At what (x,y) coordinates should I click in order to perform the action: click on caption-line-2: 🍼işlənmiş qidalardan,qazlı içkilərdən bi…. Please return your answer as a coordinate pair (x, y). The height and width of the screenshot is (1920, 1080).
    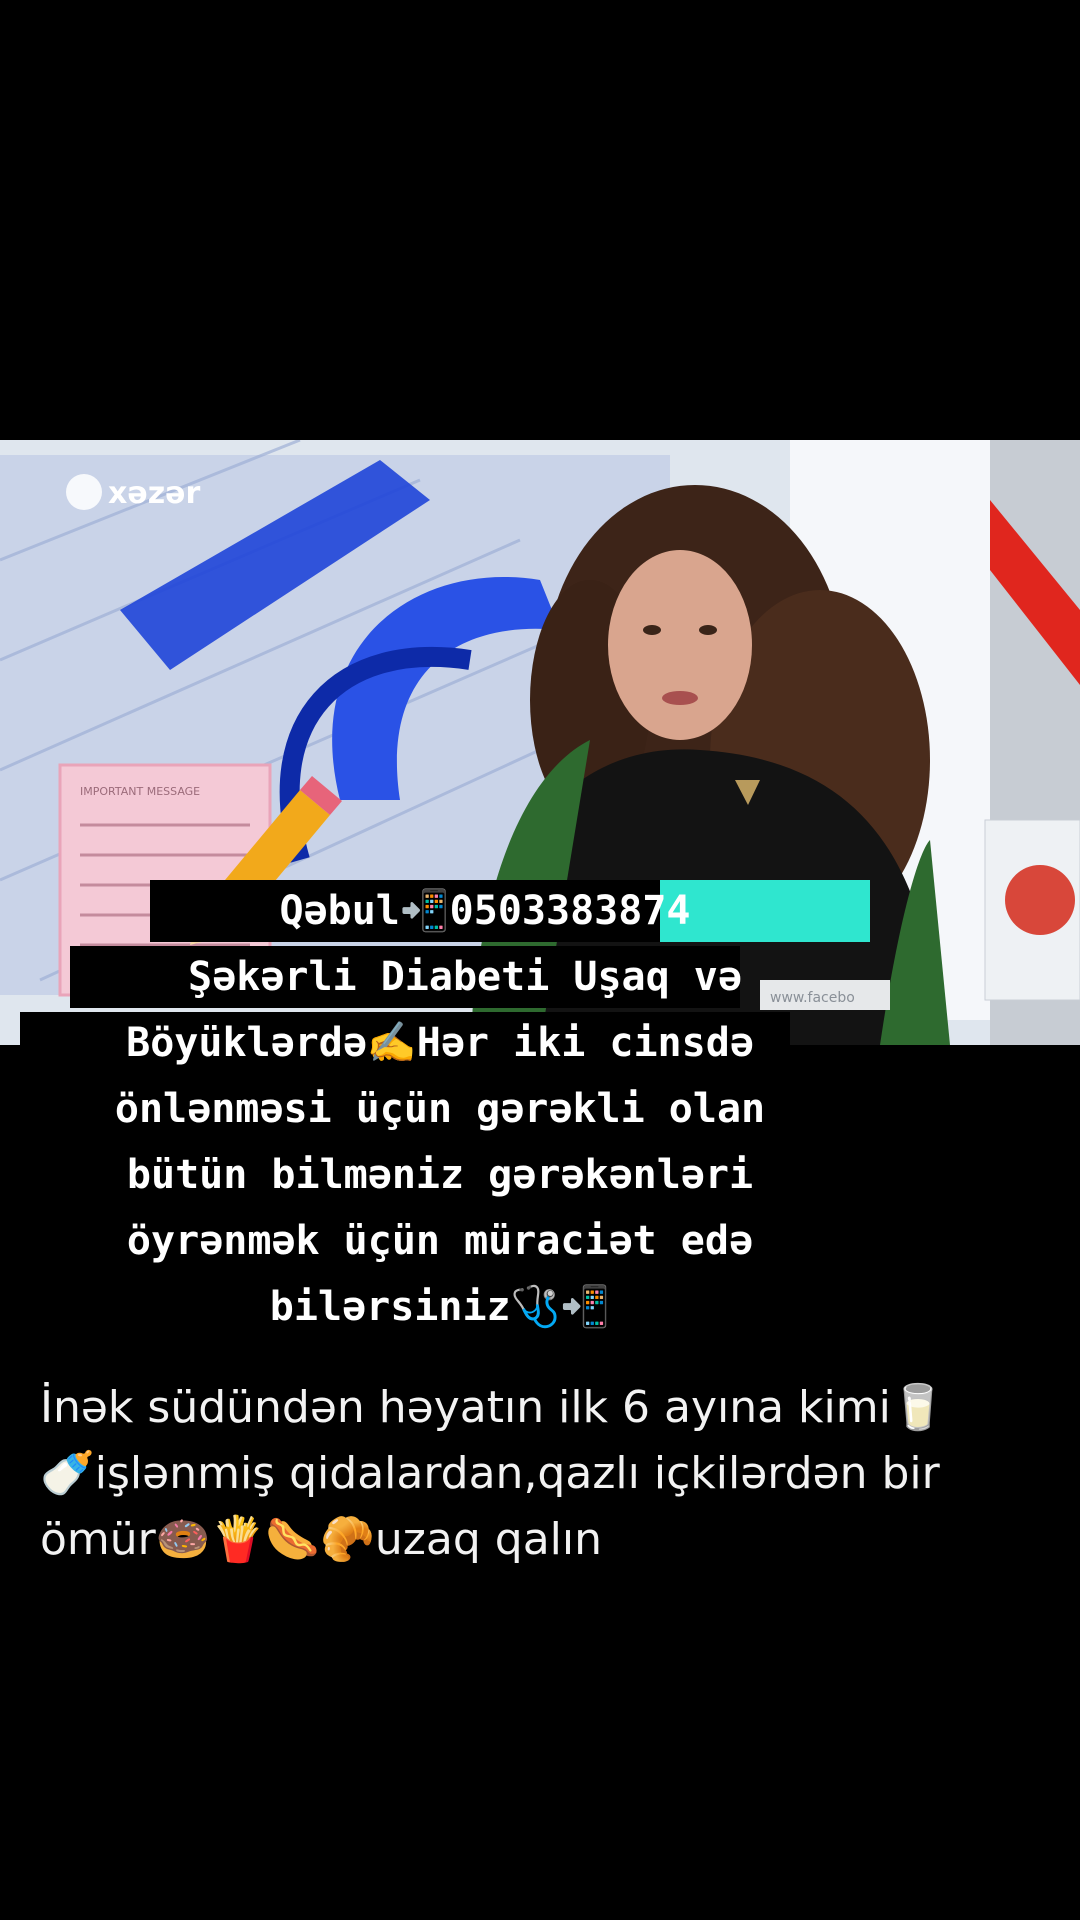
    Looking at the image, I should click on (490, 1473).